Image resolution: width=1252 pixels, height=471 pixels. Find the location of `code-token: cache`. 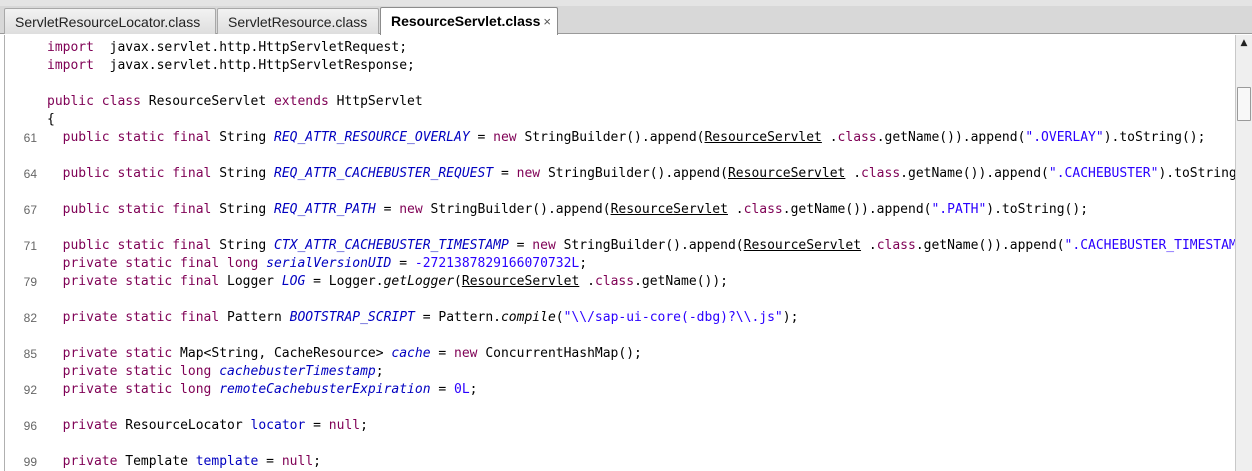

code-token: cache is located at coordinates (411, 353).